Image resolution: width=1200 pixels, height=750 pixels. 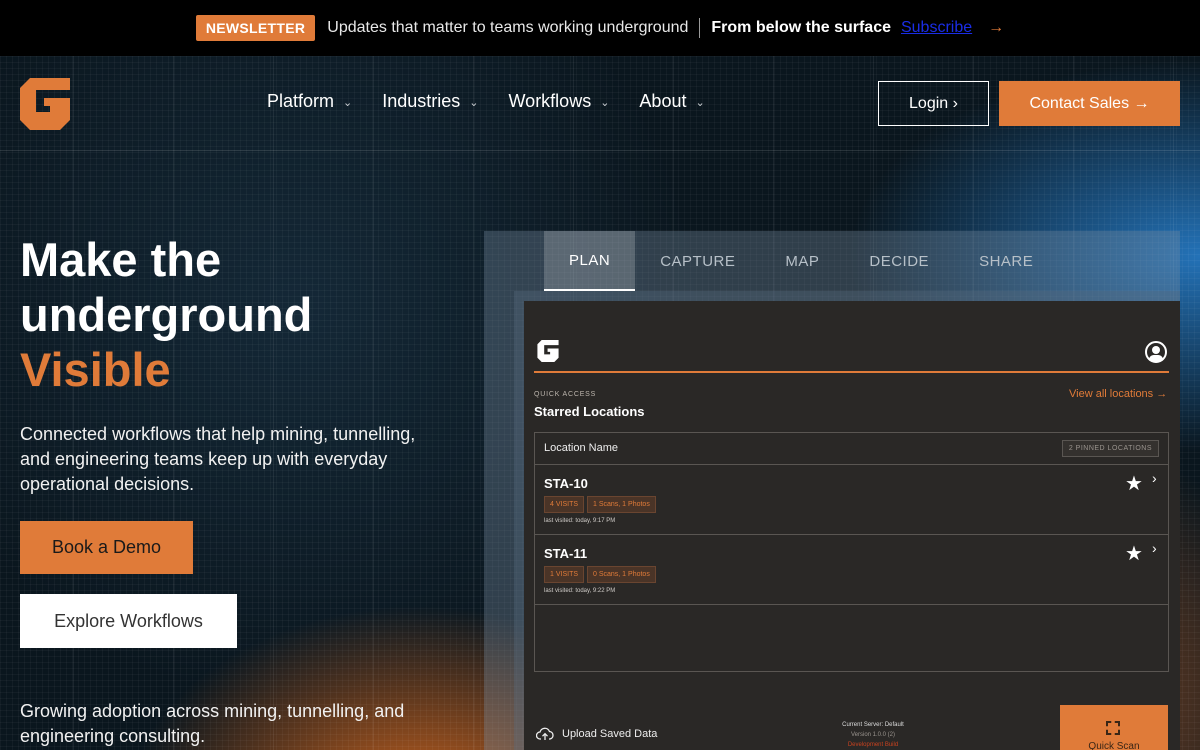 I want to click on tab-decide: DECIDE, so click(x=899, y=261).